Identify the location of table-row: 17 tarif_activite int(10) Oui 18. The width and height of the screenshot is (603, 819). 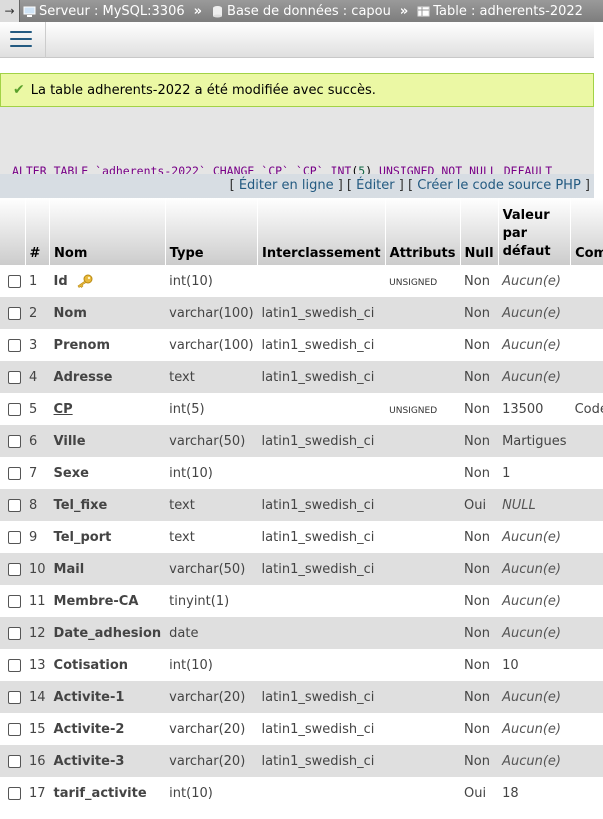
(301, 793).